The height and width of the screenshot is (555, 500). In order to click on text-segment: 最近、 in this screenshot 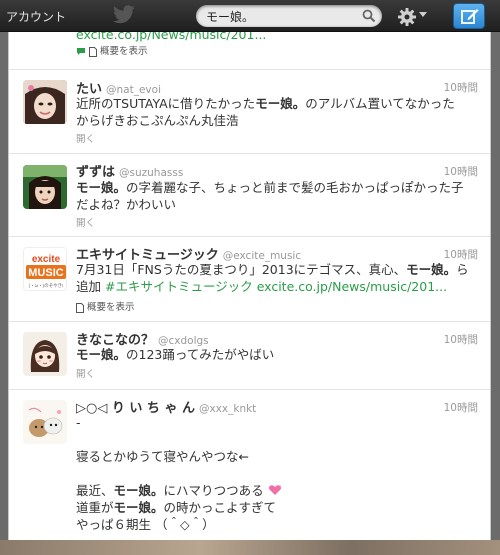, I will do `click(95, 490)`.